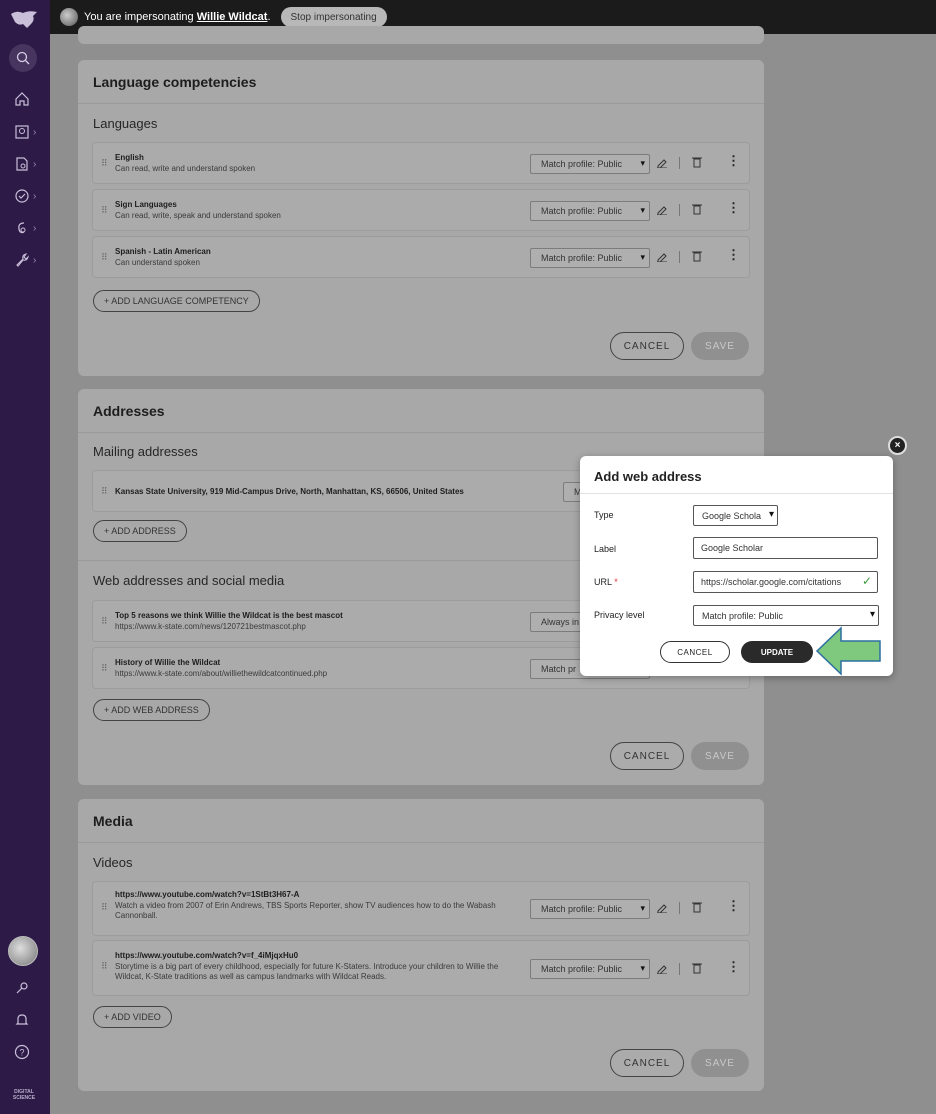 The height and width of the screenshot is (1114, 936). Describe the element at coordinates (421, 821) in the screenshot. I see `card-title: Media` at that location.